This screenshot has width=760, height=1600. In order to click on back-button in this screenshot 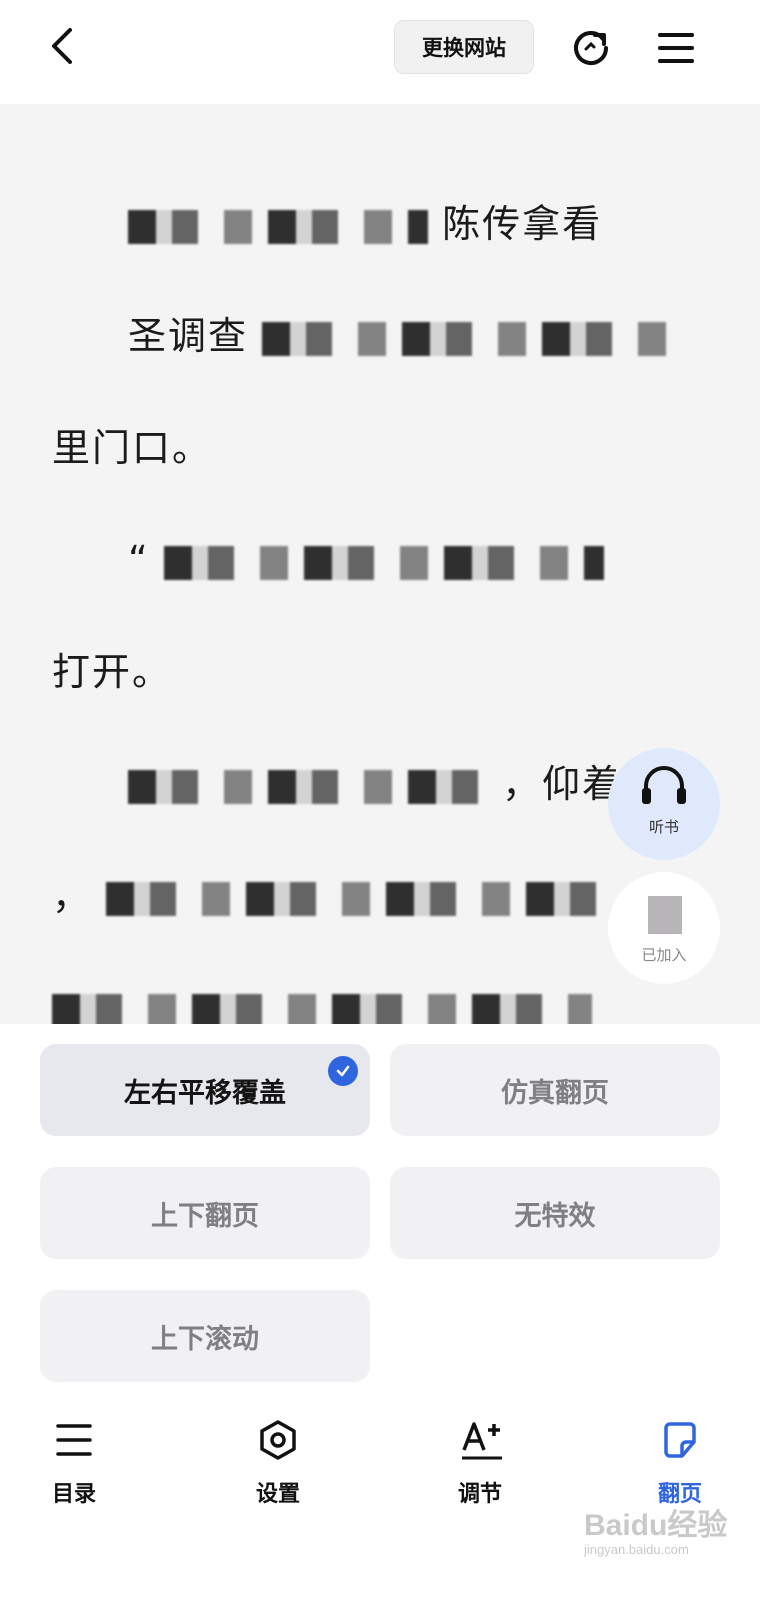, I will do `click(64, 46)`.